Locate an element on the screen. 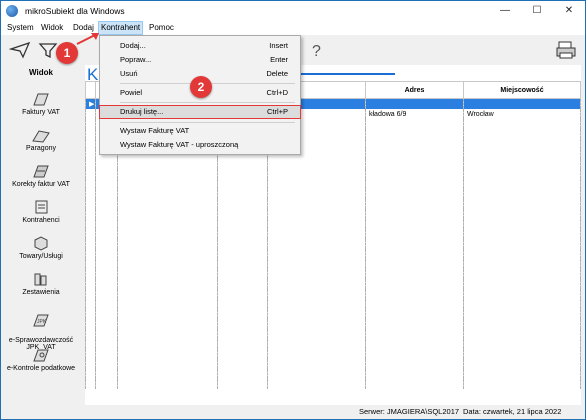 This screenshot has width=586, height=420. annotation-badge-2: 2 is located at coordinates (201, 87).